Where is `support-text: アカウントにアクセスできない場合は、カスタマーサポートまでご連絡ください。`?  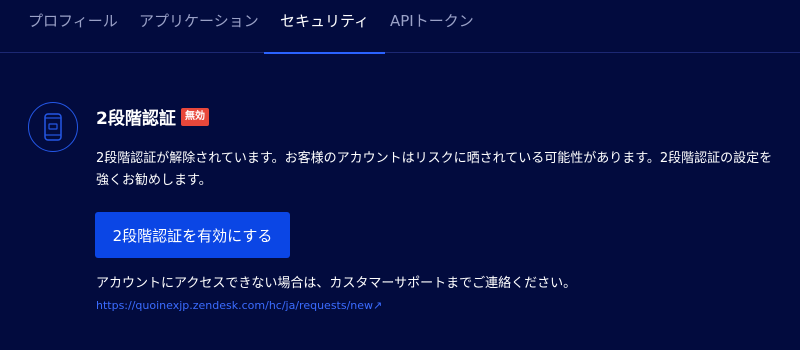 support-text: アカウントにアクセスできない場合は、カスタマーサポートまでご連絡ください。 is located at coordinates (336, 283).